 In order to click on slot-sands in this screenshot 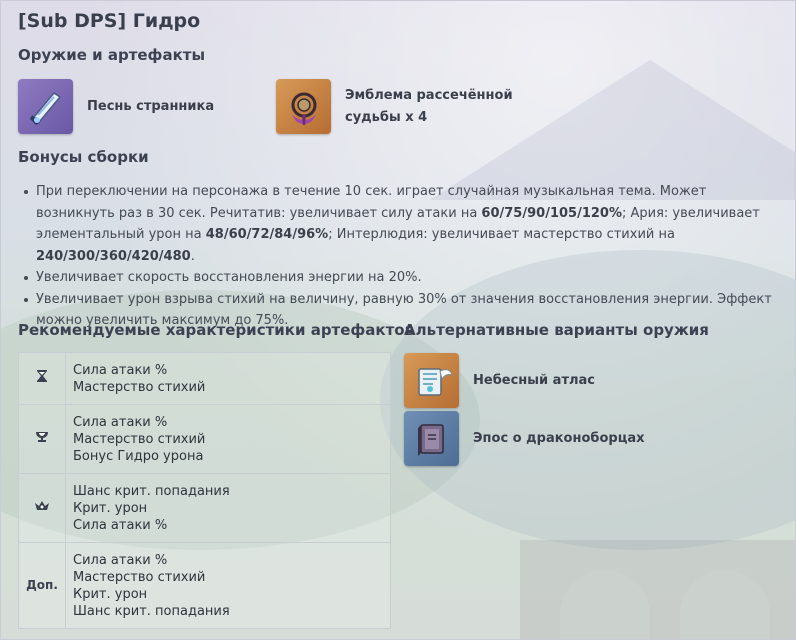, I will do `click(42, 378)`.